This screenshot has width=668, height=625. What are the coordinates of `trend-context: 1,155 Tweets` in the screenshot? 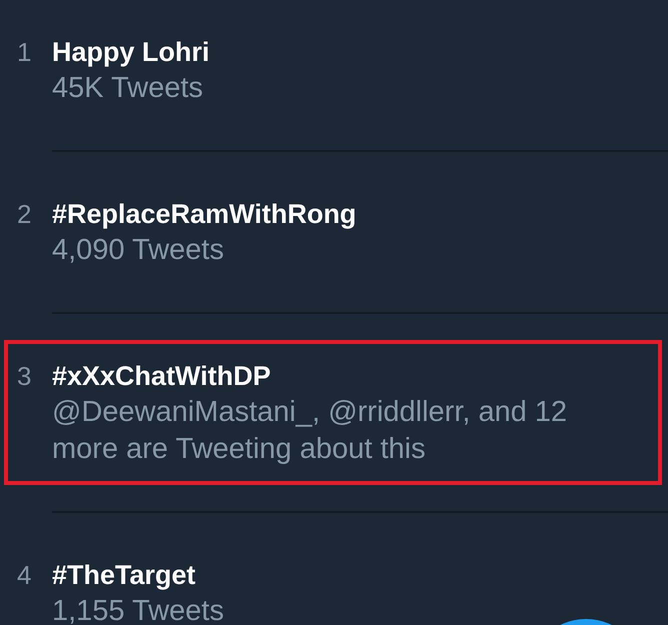 It's located at (138, 609).